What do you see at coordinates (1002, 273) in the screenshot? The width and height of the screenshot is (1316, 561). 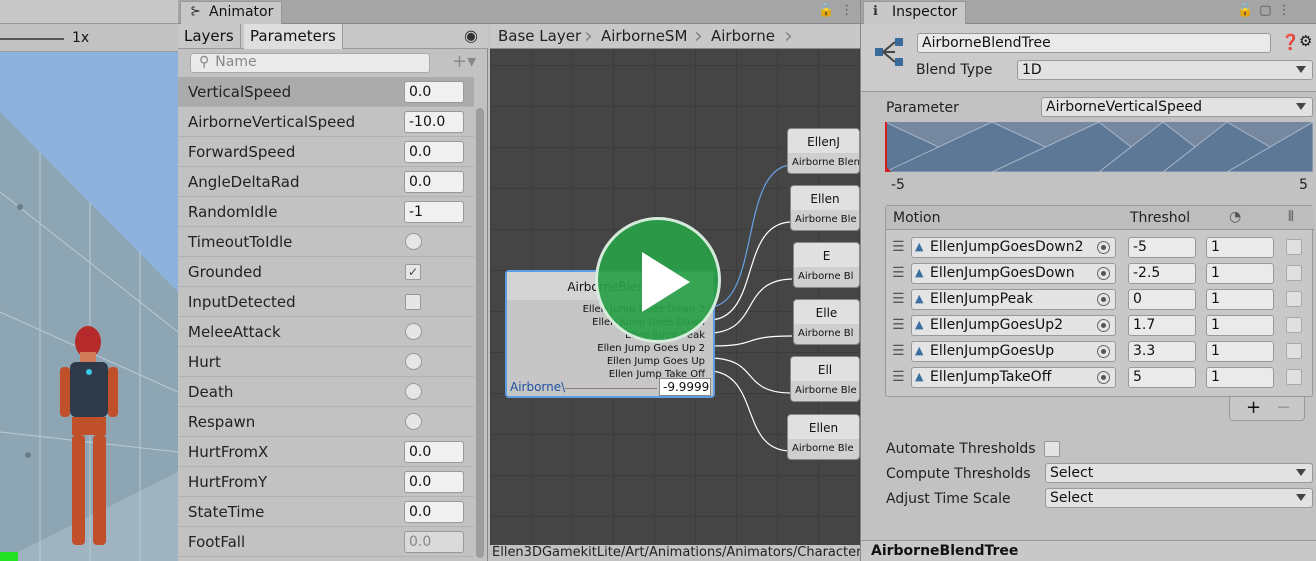 I see `motion-clip-name: EllenJumpGoesDown` at bounding box center [1002, 273].